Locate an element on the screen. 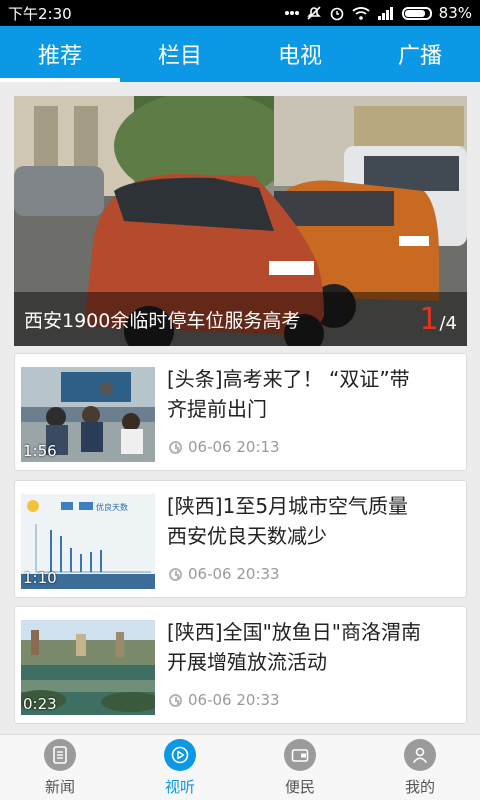  news-title-line: [头条]高考来了！ “双证”带 is located at coordinates (288, 379).